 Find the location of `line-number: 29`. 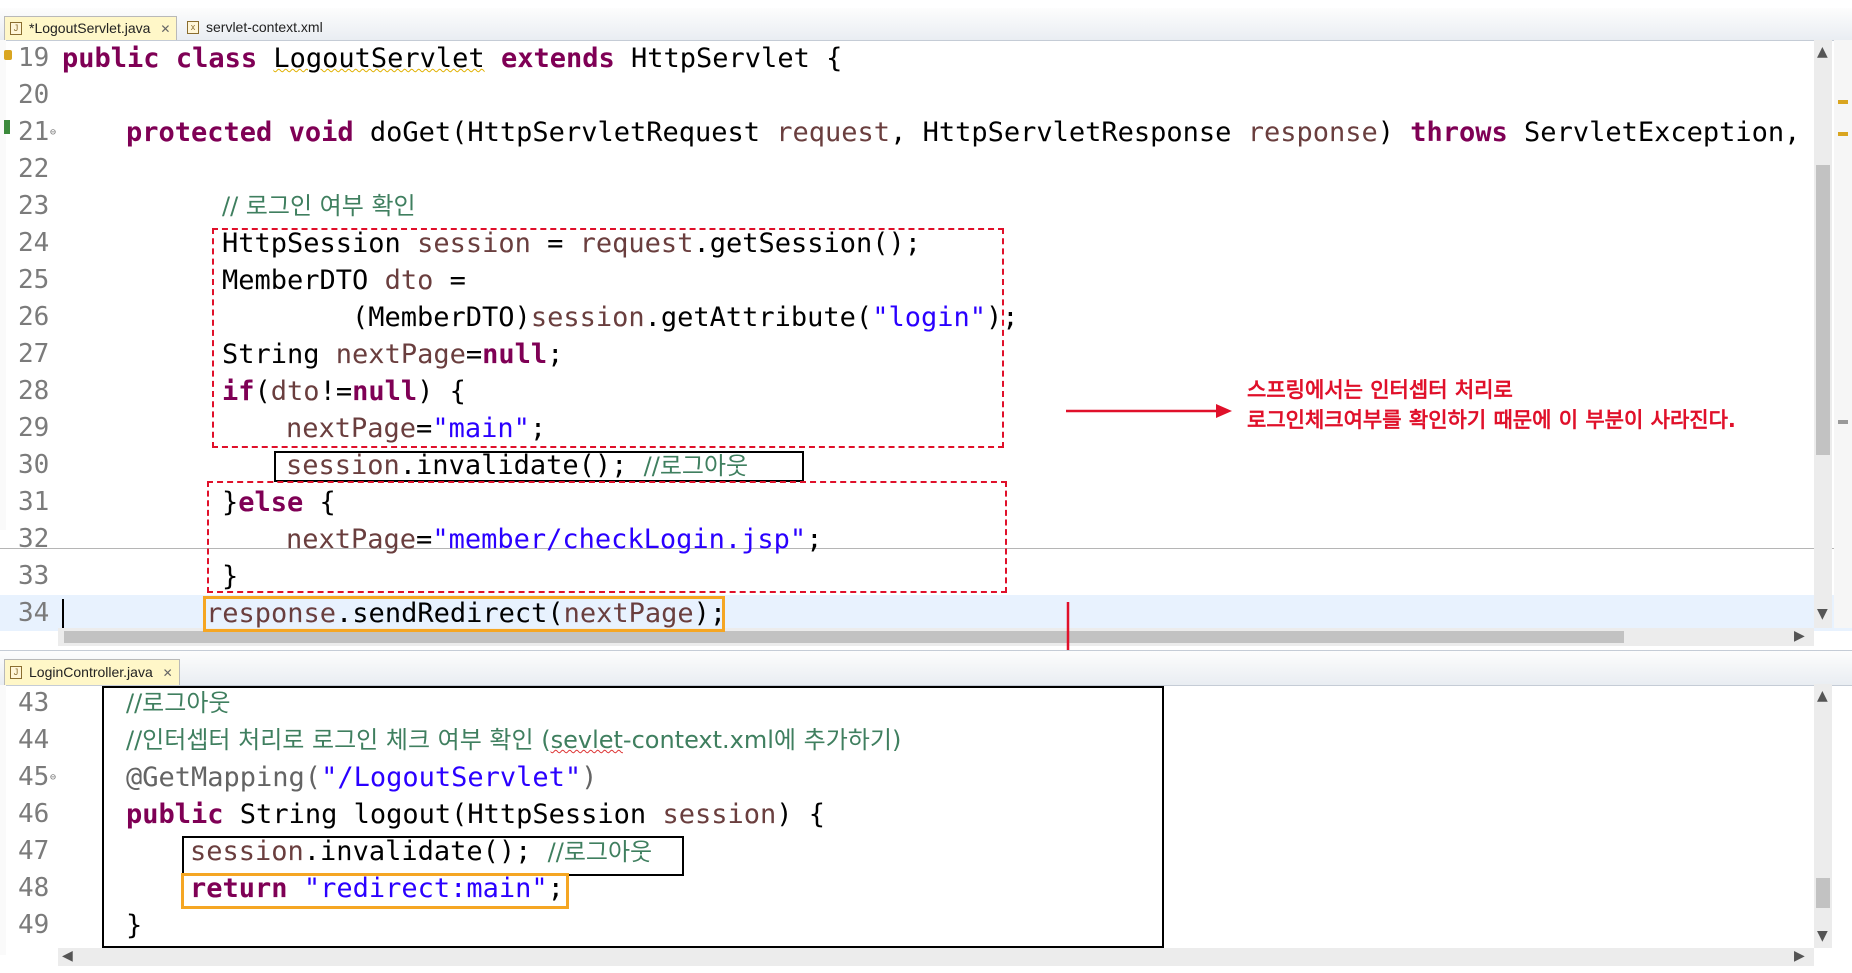

line-number: 29 is located at coordinates (34, 428).